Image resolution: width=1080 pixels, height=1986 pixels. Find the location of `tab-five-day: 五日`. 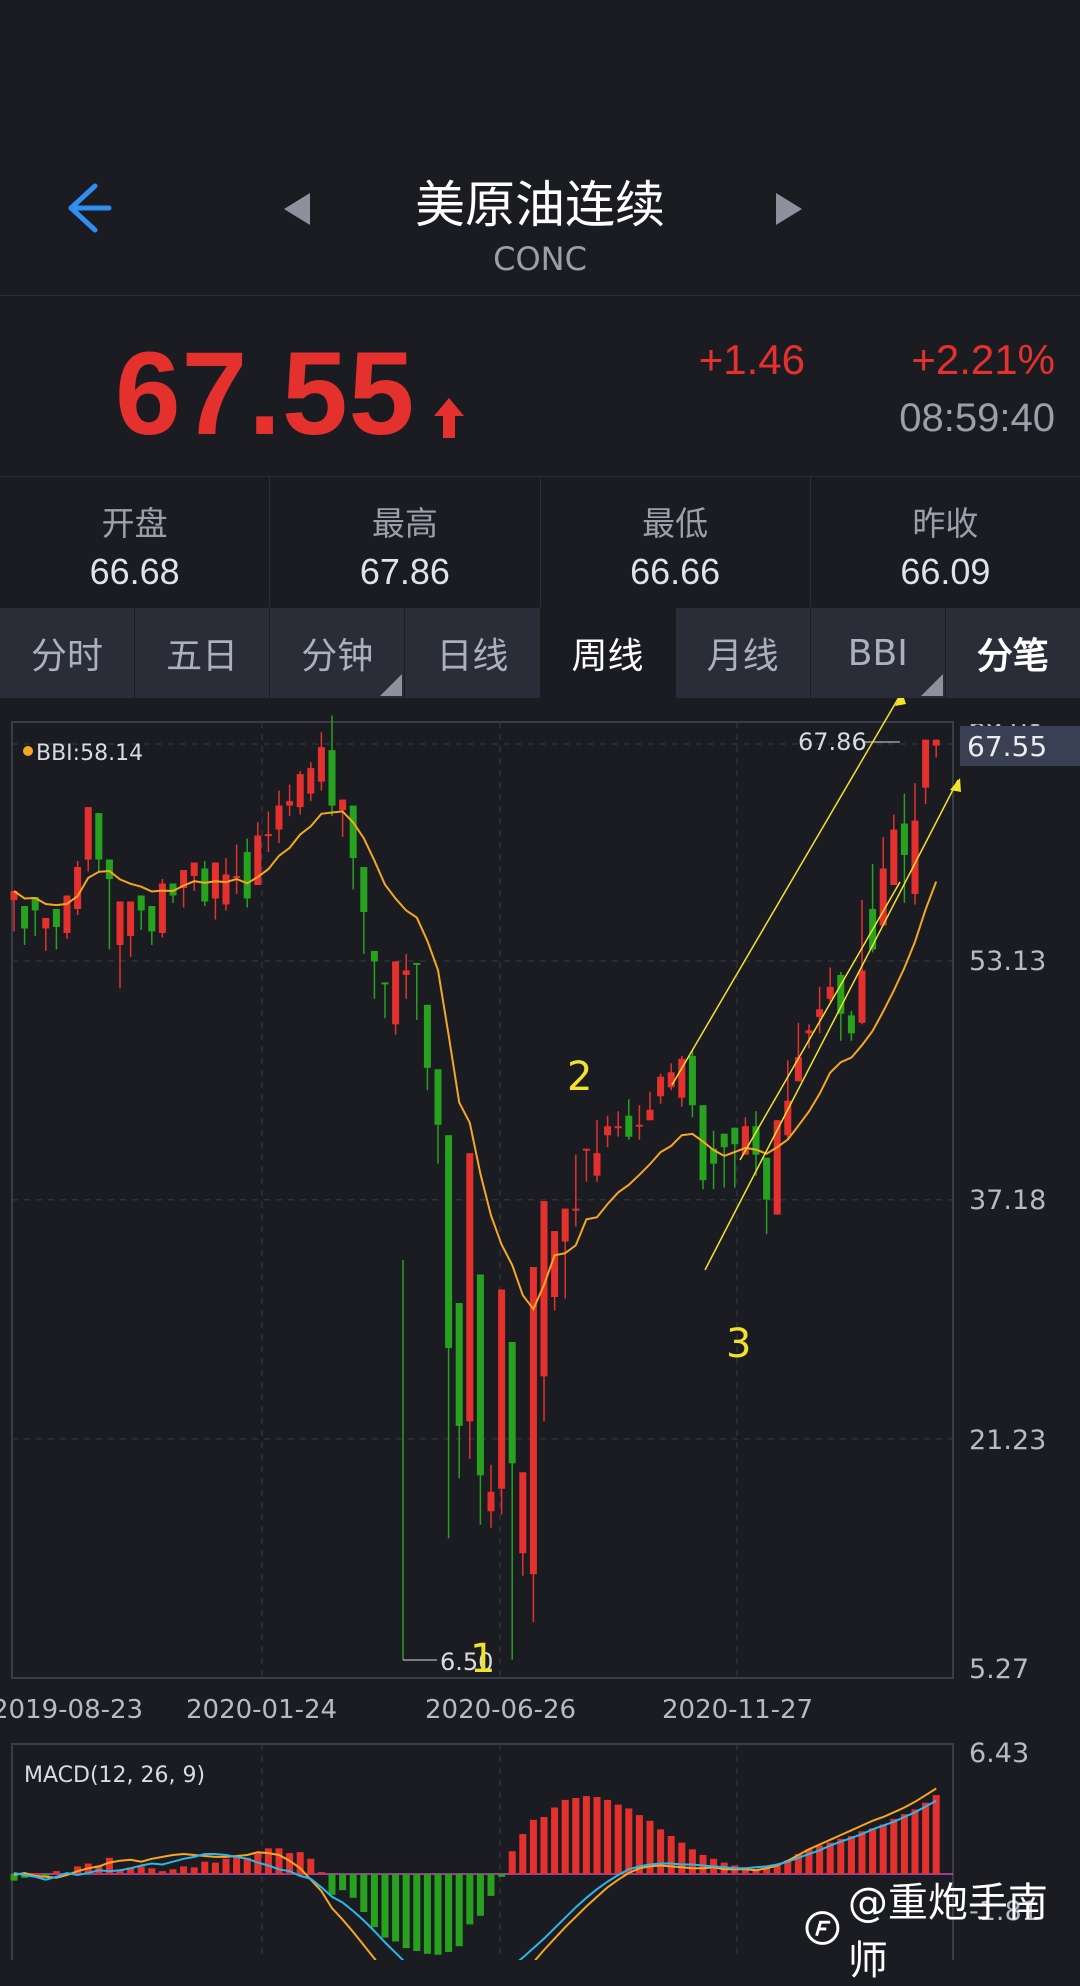

tab-five-day: 五日 is located at coordinates (203, 653).